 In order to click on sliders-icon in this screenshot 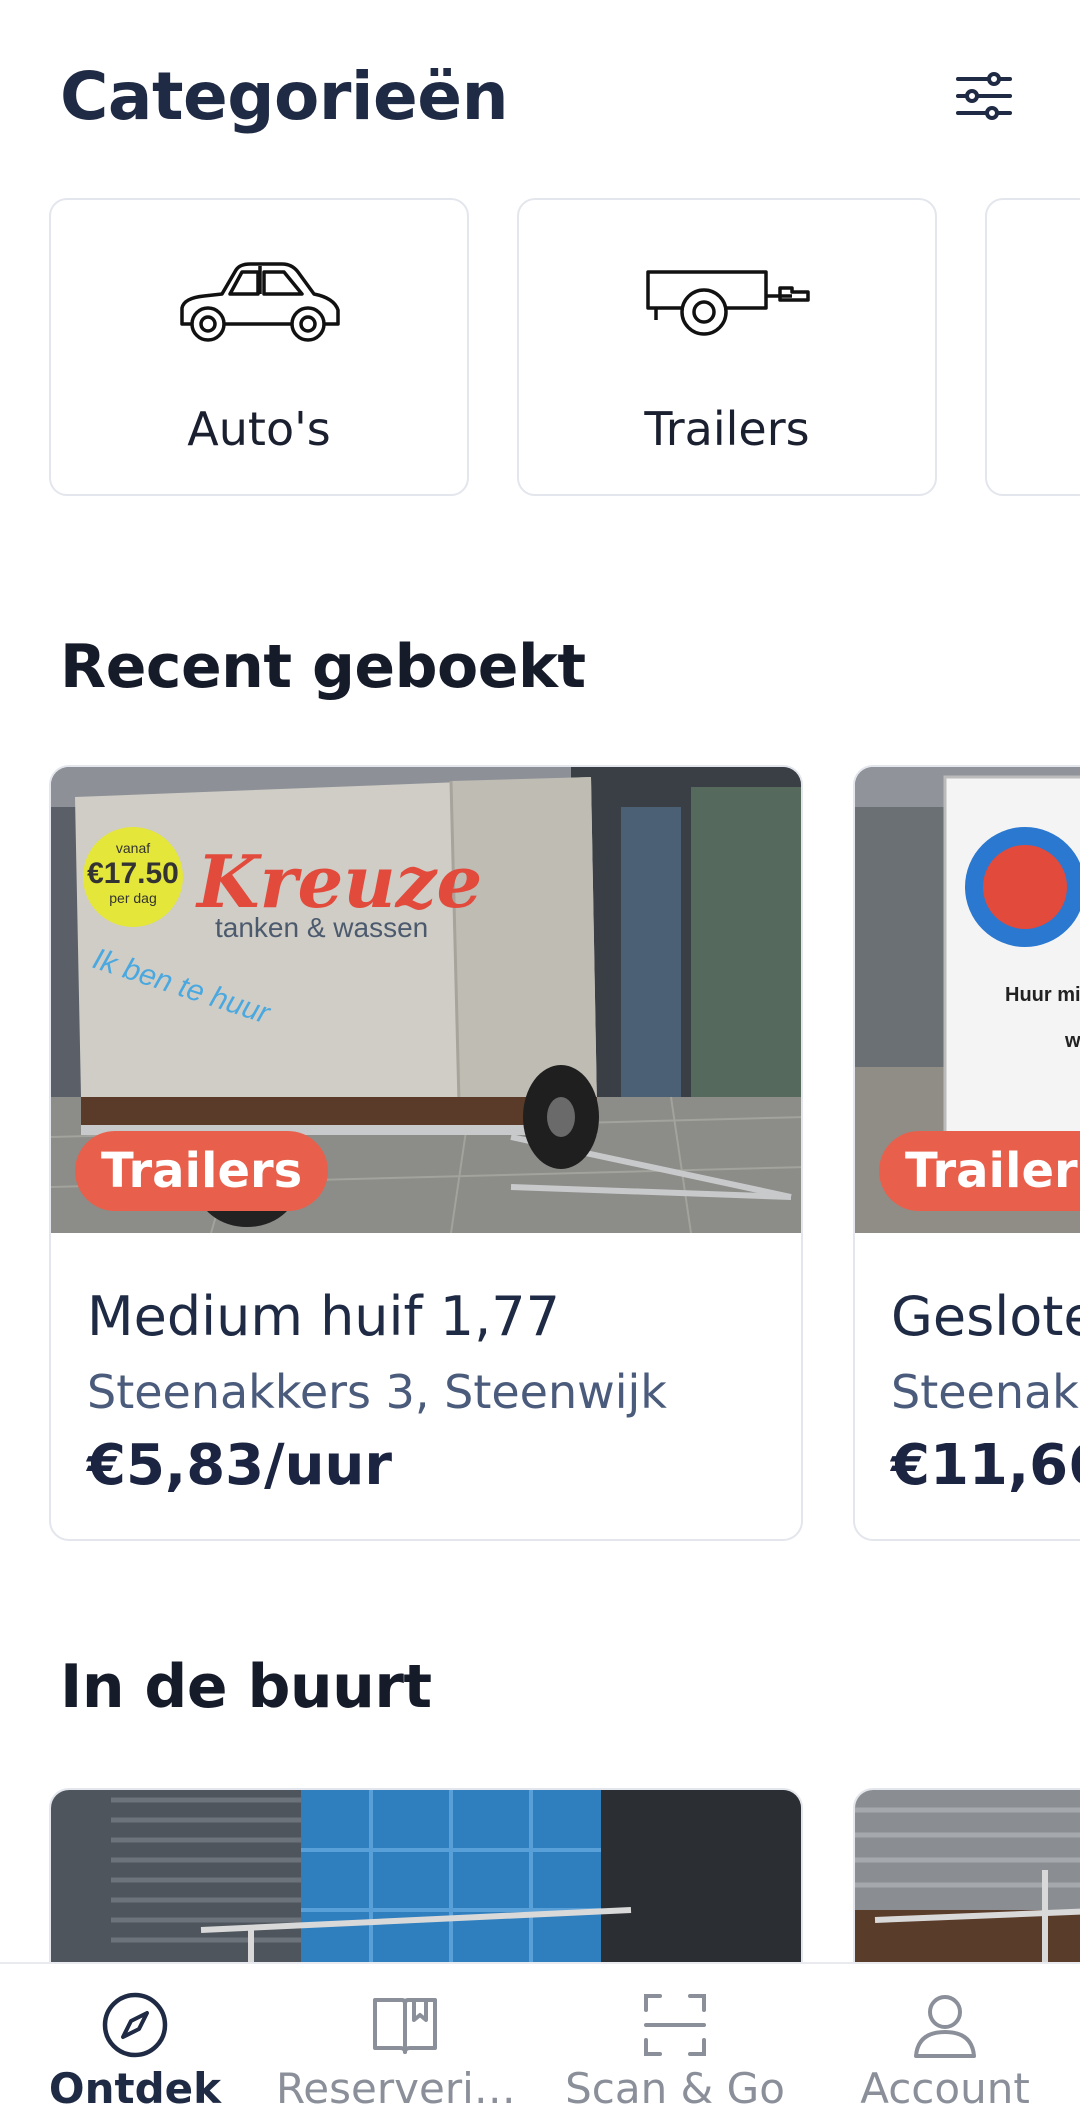, I will do `click(984, 96)`.